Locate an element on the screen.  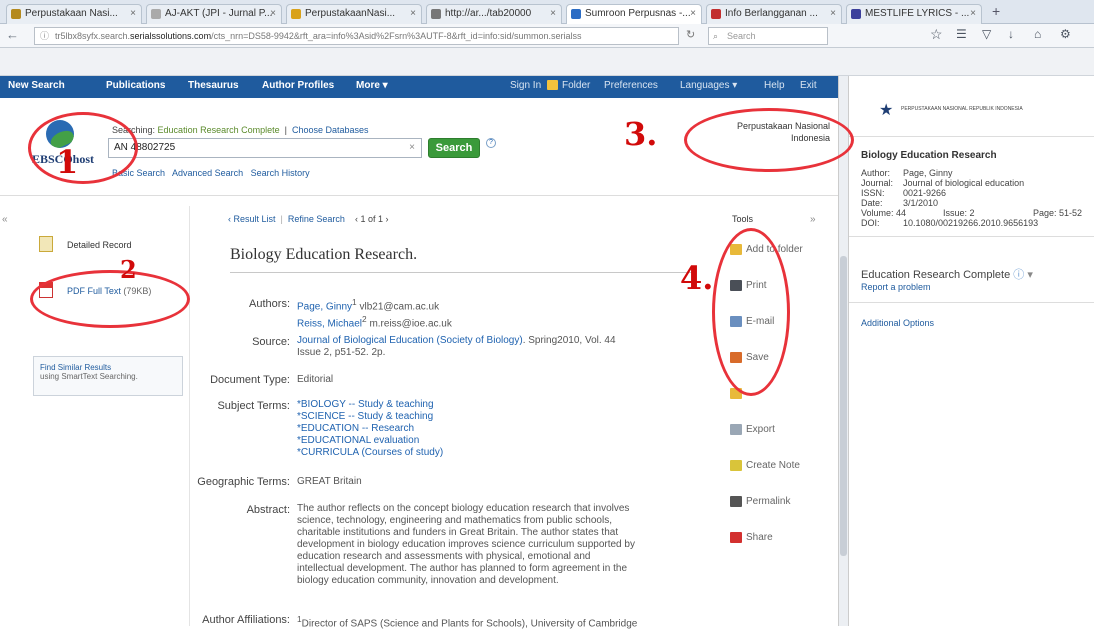
database-selector: Education Research Complete ⓘ ▾ is located at coordinates (947, 274).